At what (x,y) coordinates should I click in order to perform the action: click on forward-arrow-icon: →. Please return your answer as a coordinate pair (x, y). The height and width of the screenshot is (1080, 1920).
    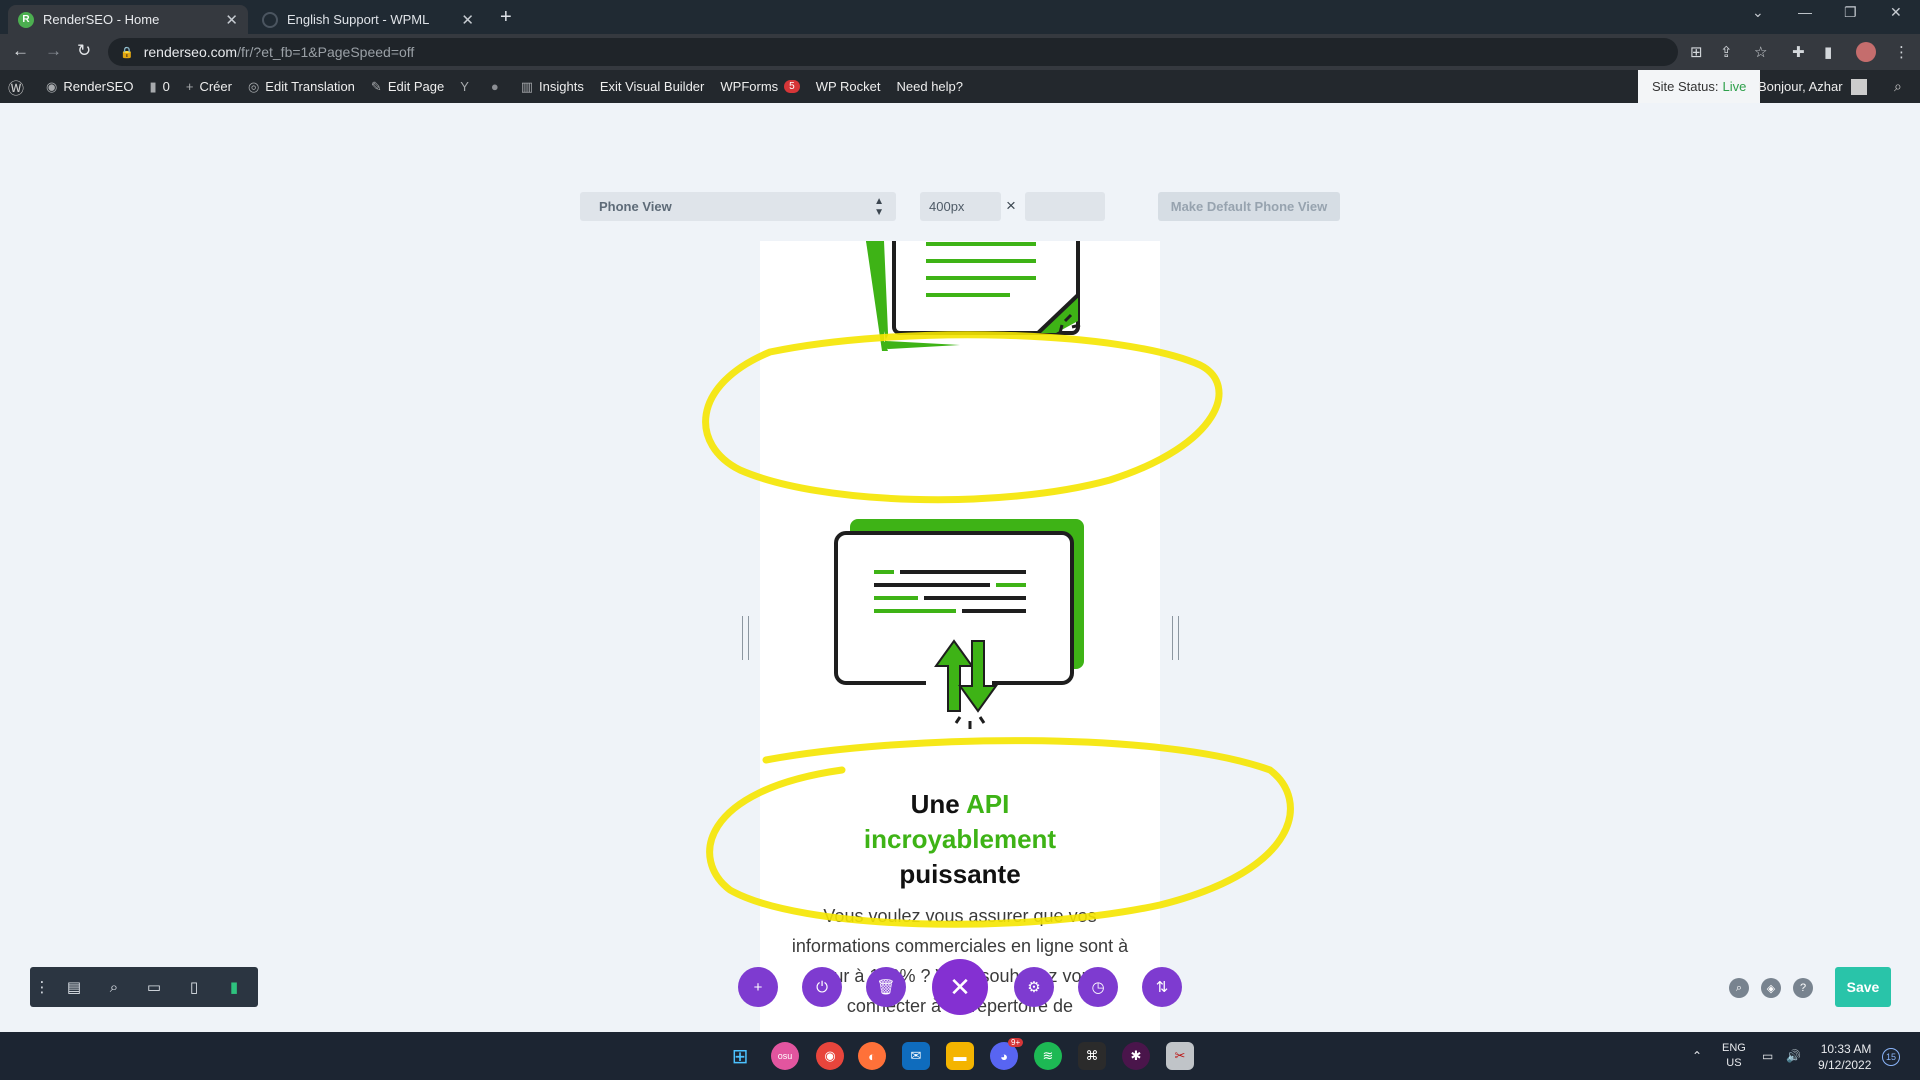
    Looking at the image, I should click on (53, 51).